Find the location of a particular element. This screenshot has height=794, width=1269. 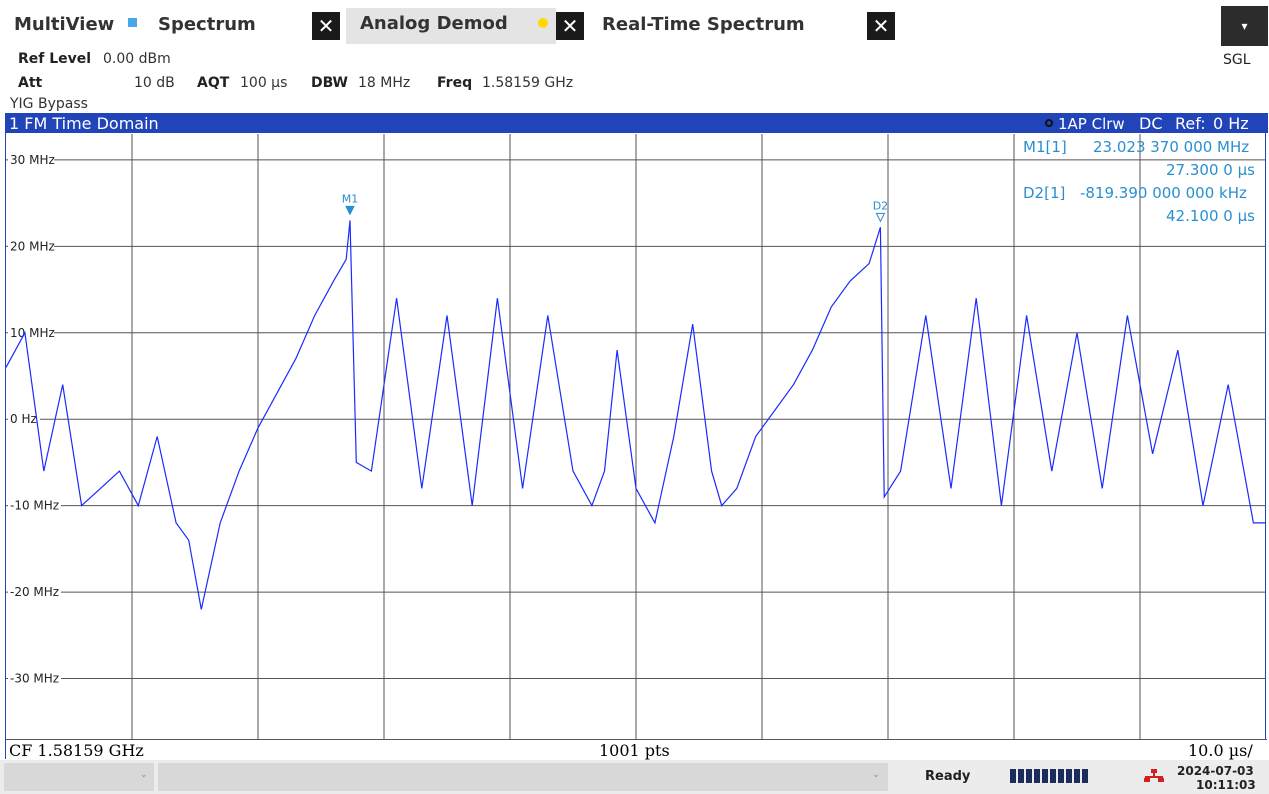

y-tick-label: -30 MHz is located at coordinates (34, 679).